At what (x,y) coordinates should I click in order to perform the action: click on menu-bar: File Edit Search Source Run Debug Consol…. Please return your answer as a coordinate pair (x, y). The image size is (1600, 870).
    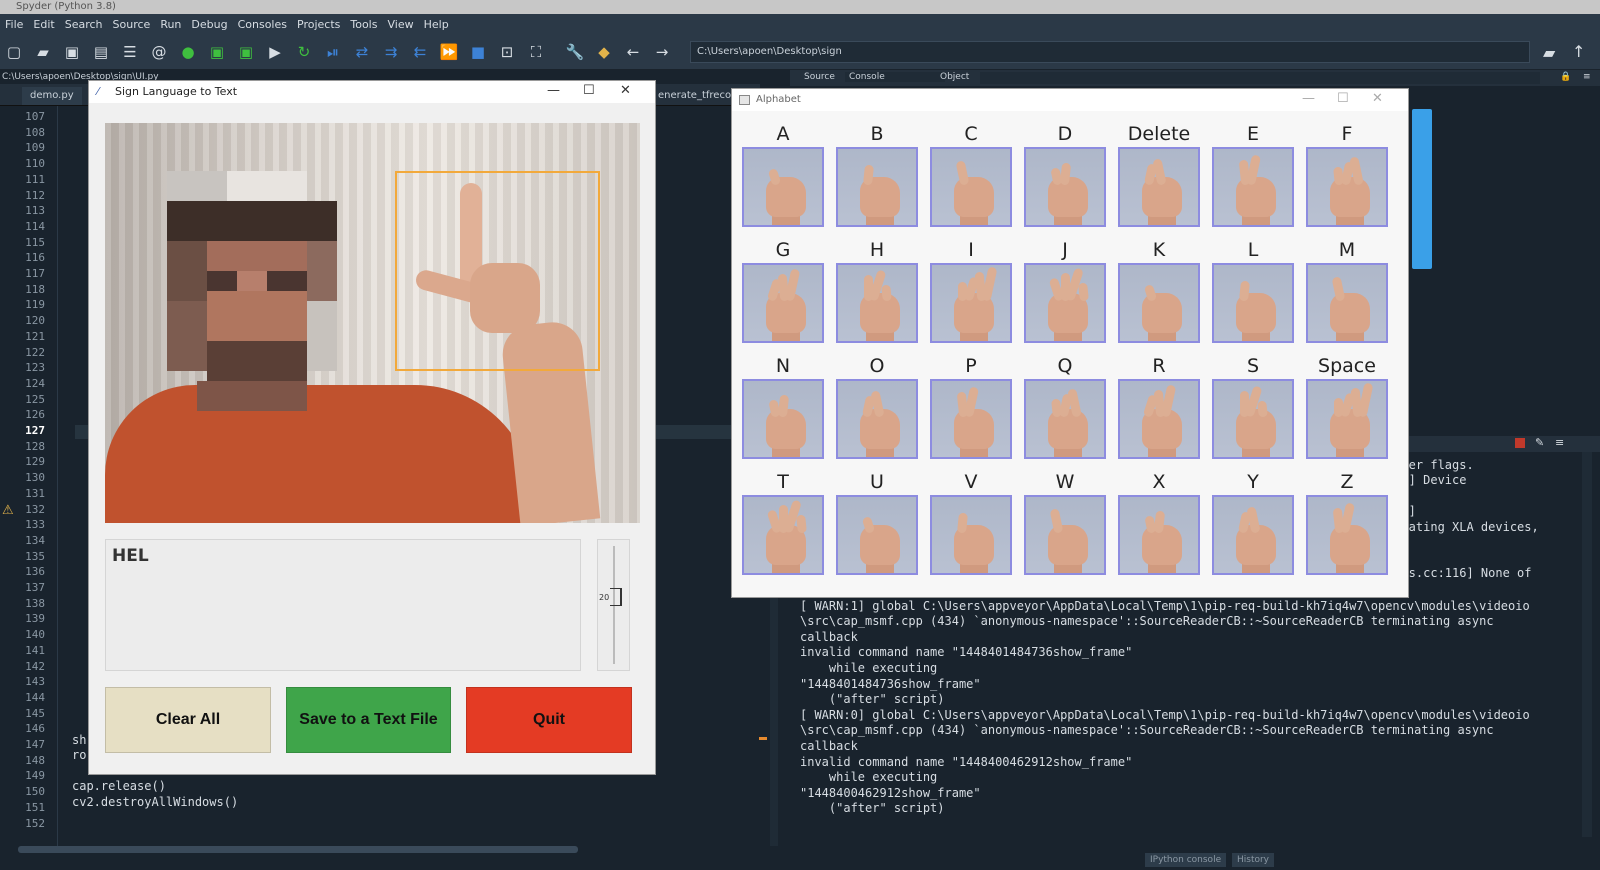
    Looking at the image, I should click on (800, 24).